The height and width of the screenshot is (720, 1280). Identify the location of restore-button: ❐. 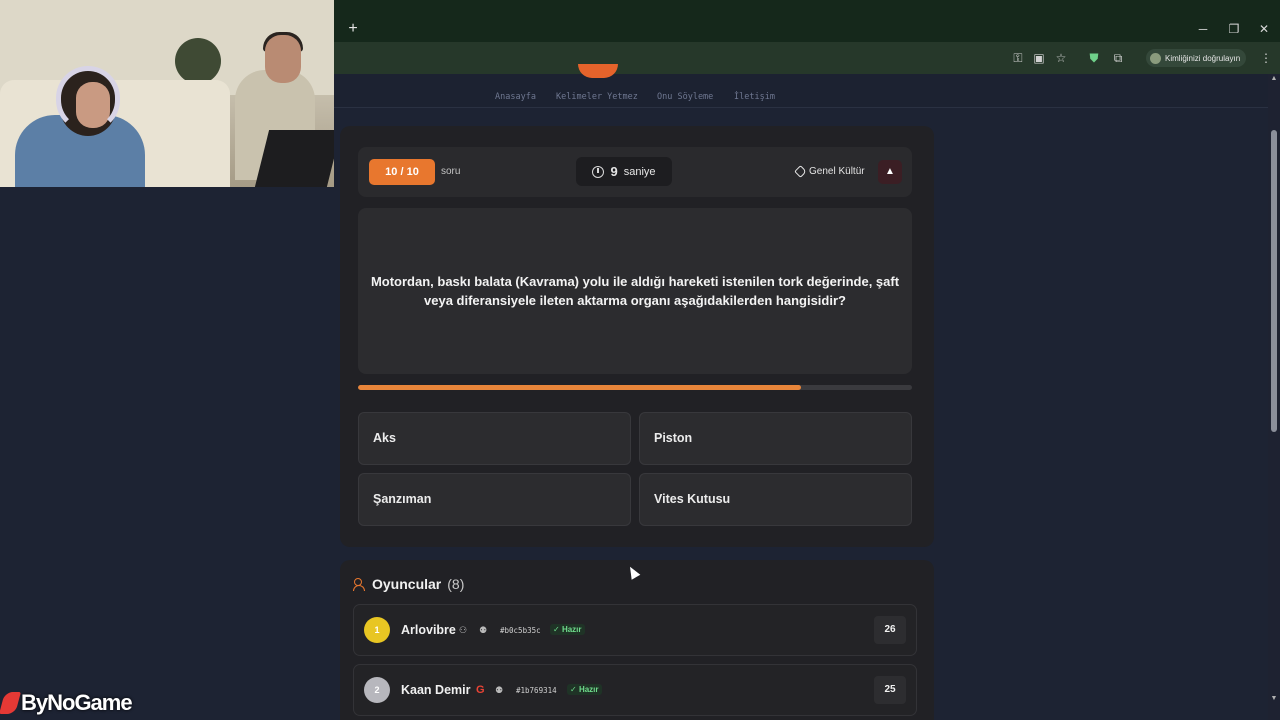
(1234, 29).